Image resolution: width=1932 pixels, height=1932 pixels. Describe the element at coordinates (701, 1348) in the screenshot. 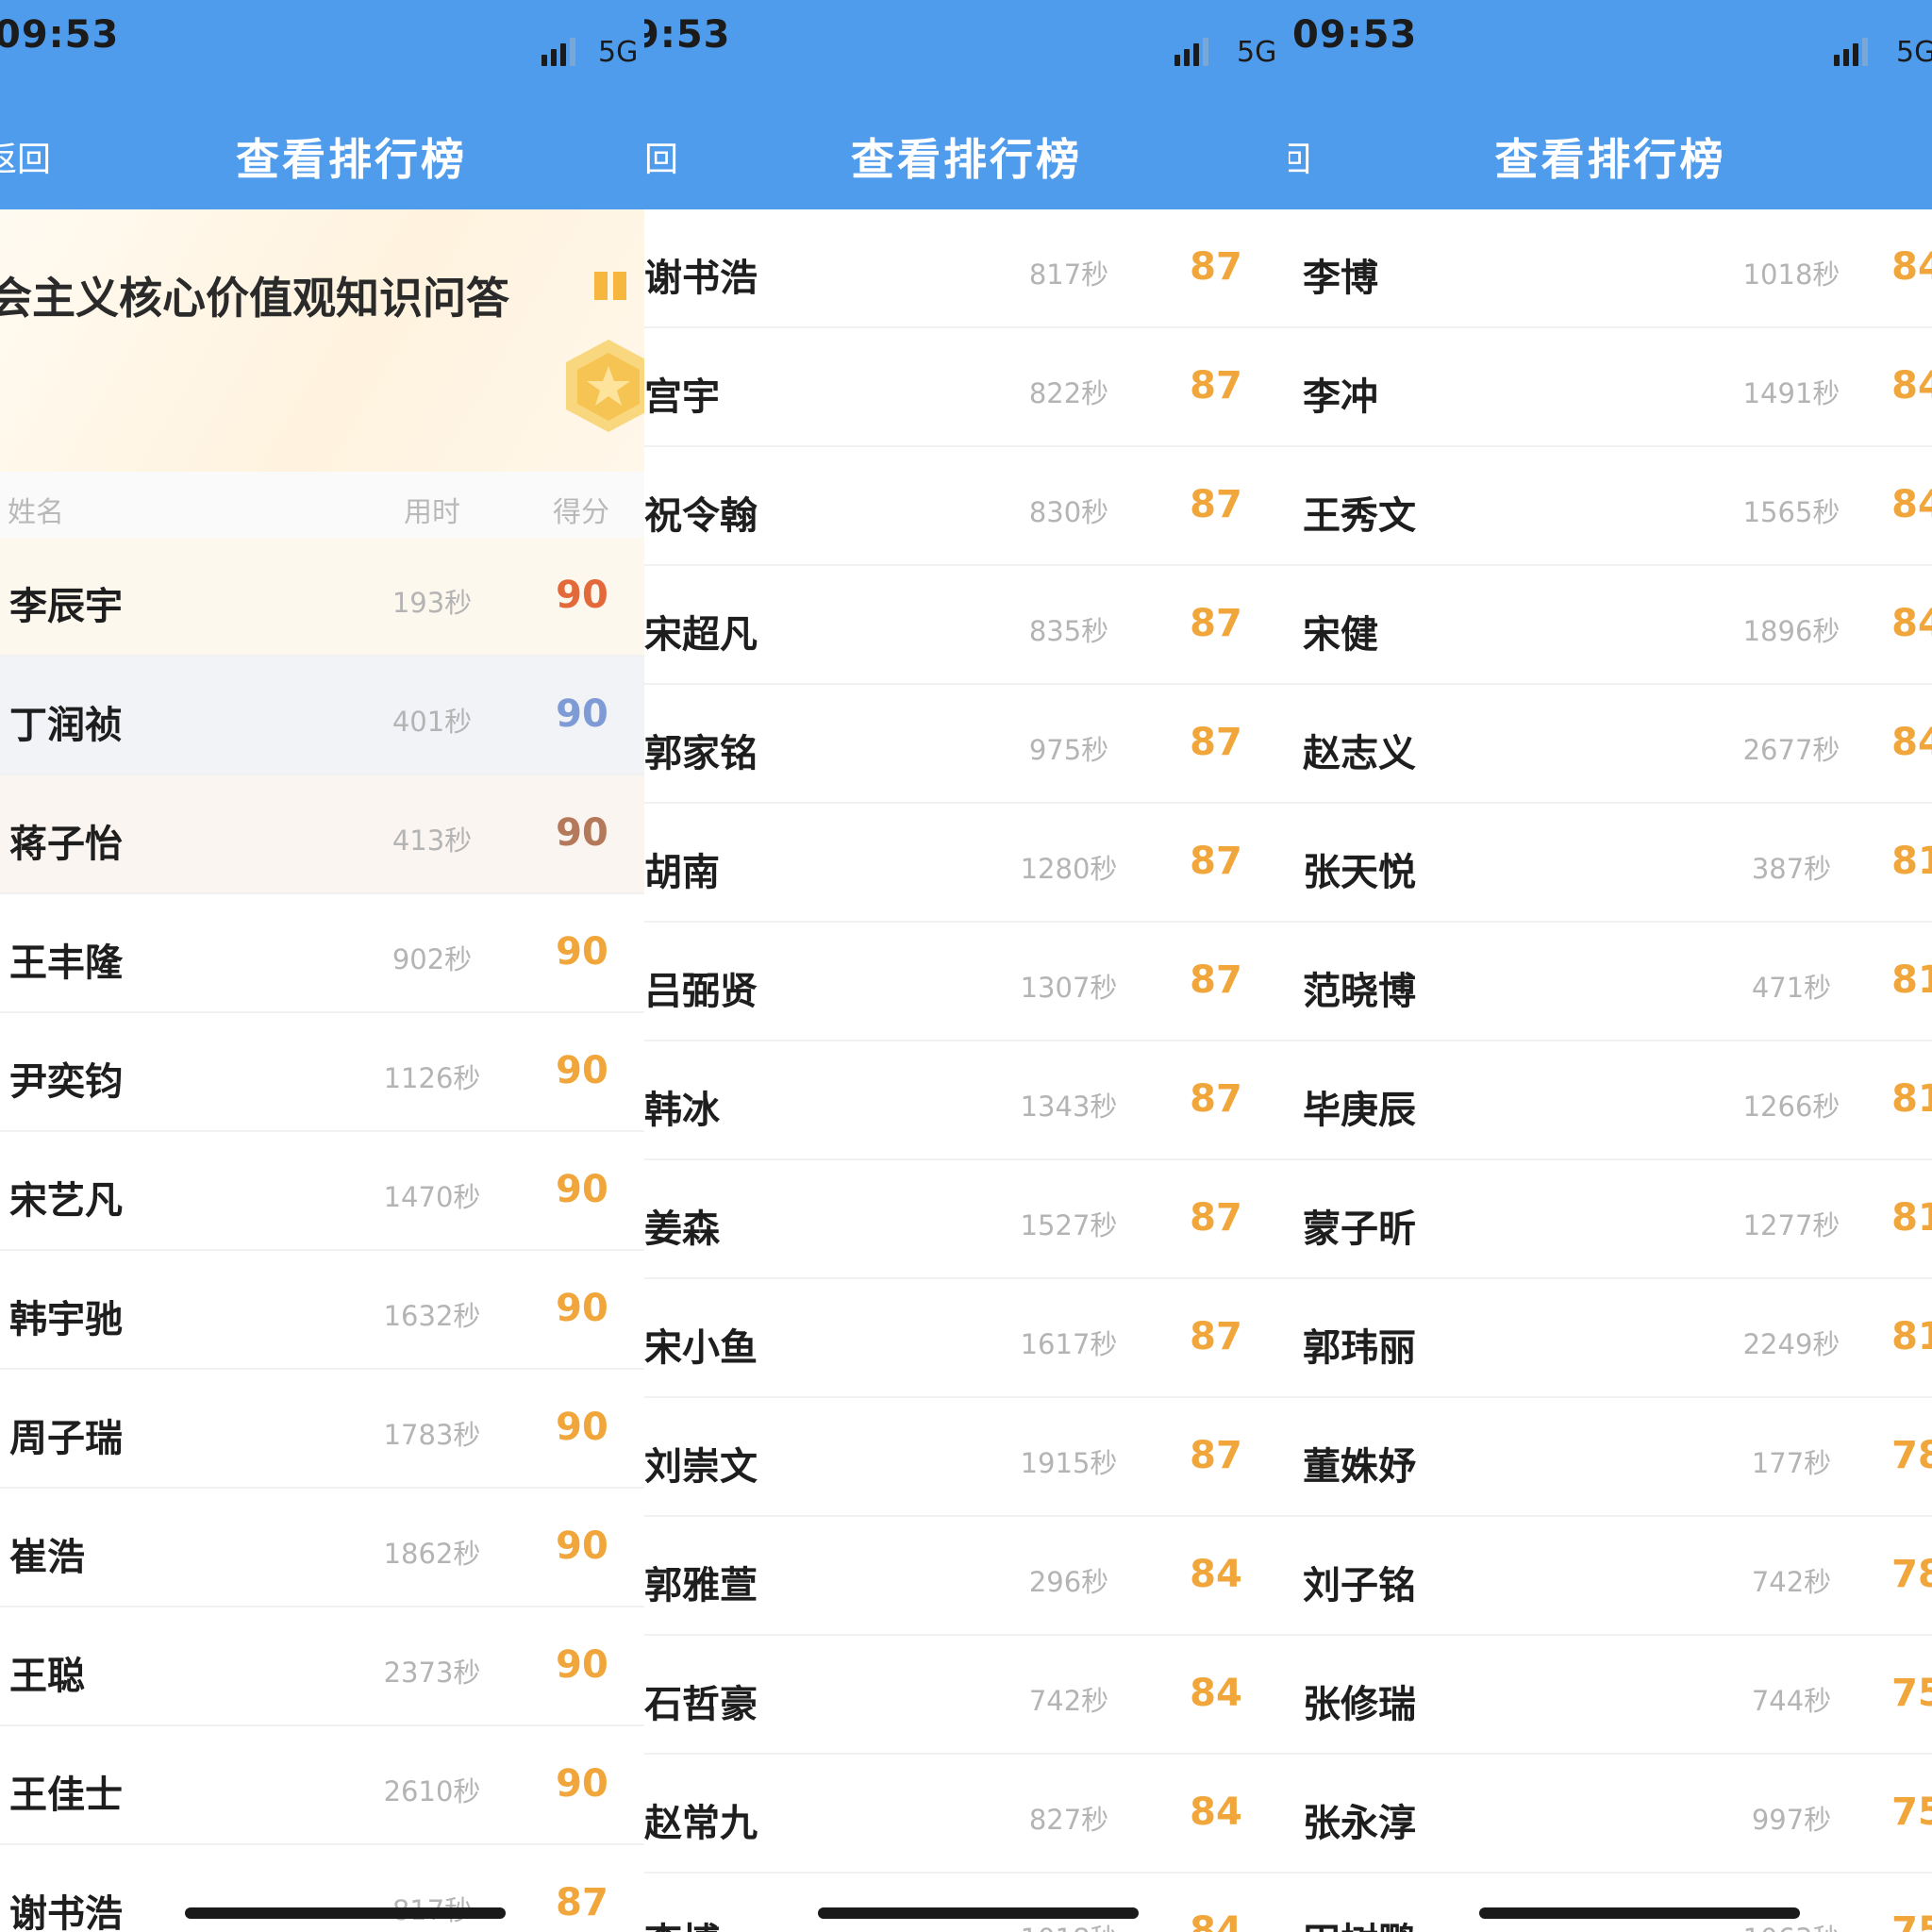

I see `player-name: 宋小鱼` at that location.